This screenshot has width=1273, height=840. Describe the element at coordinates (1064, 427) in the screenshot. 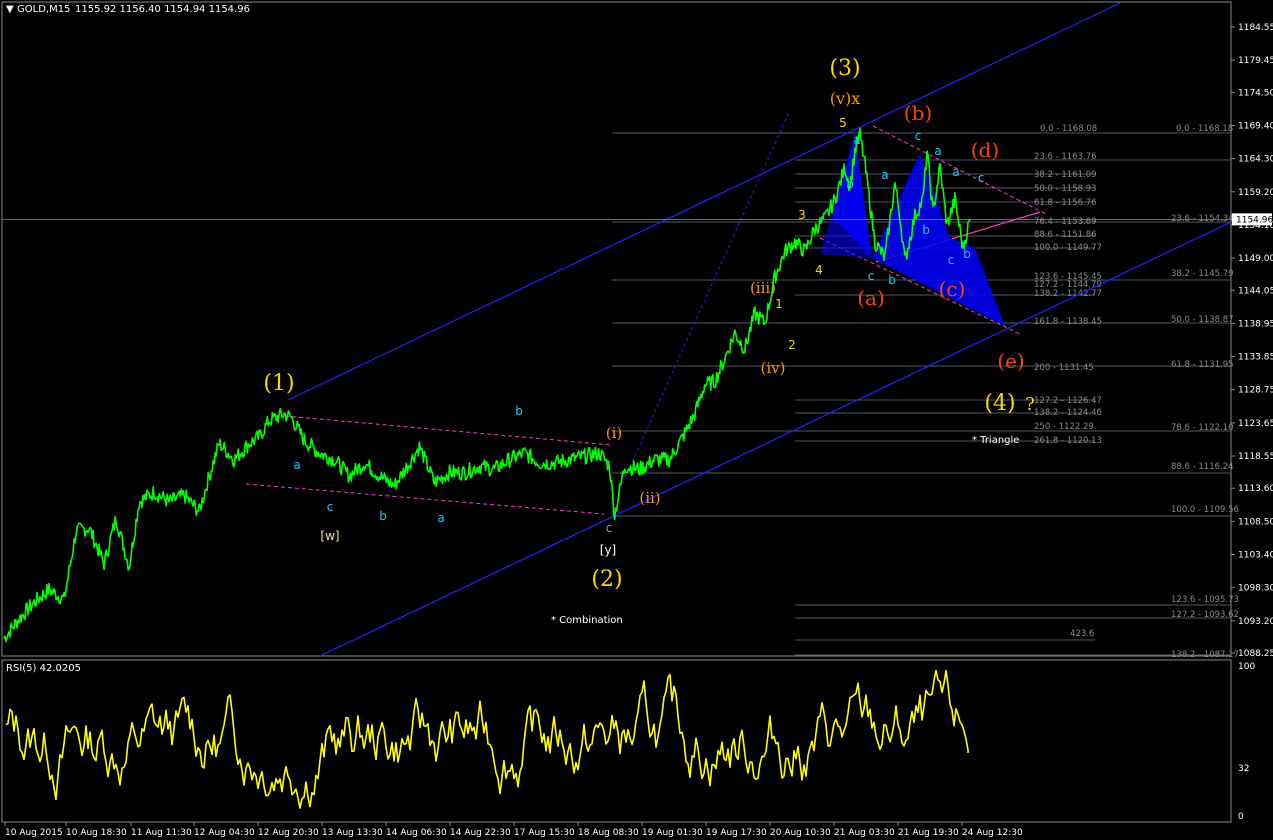

I see `fib-level-label: 250 - 1122.29` at that location.